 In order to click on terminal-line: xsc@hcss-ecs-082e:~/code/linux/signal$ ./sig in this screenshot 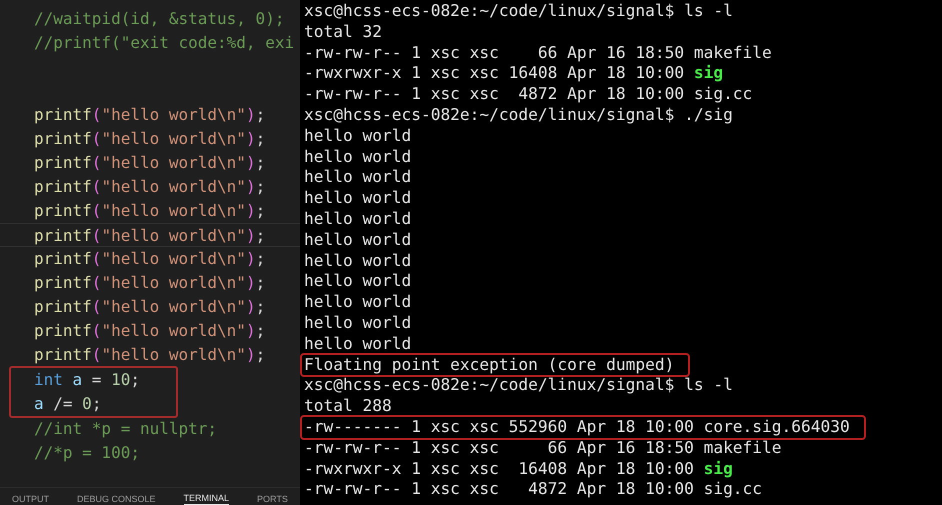, I will do `click(518, 114)`.